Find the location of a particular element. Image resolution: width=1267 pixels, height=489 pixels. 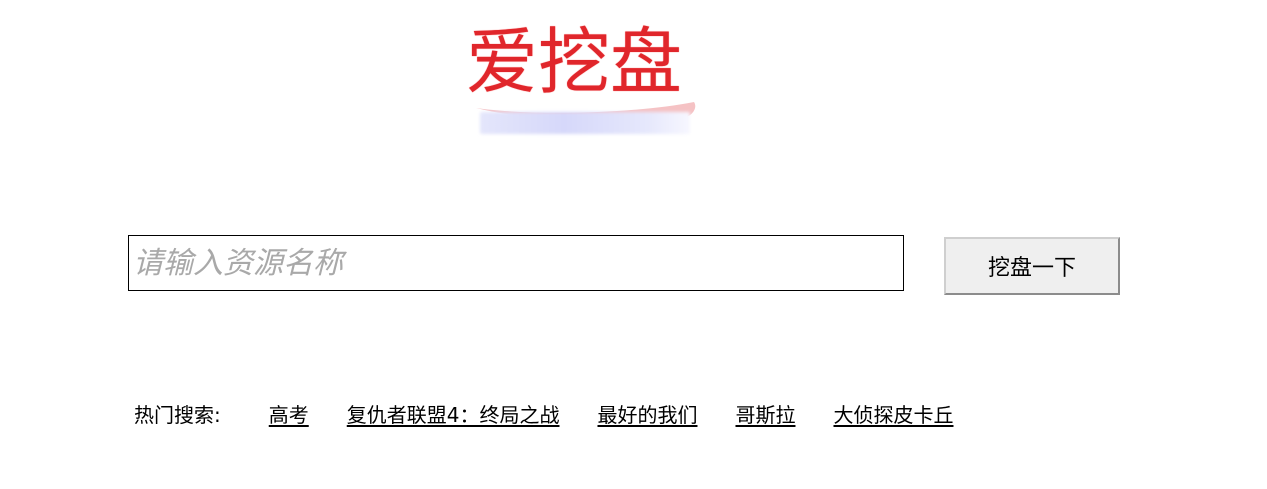

hot-search-link: 哥斯拉 is located at coordinates (765, 413).